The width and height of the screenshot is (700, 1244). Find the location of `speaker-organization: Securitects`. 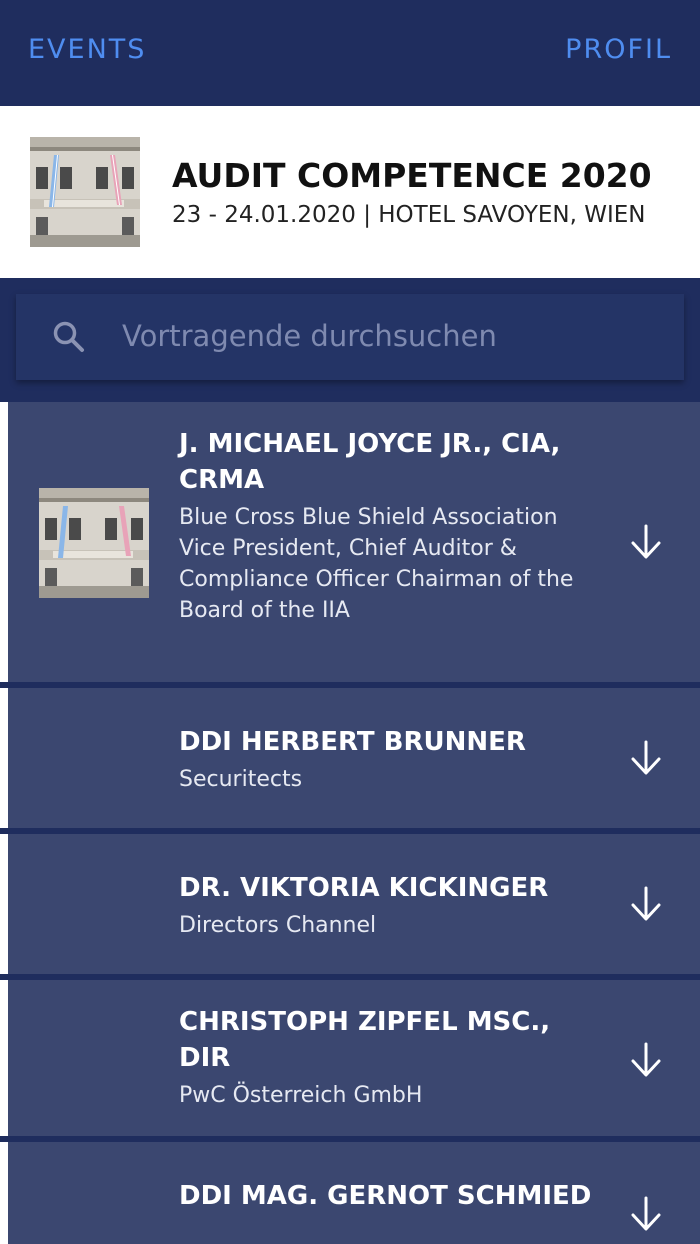

speaker-organization: Securitects is located at coordinates (241, 779).